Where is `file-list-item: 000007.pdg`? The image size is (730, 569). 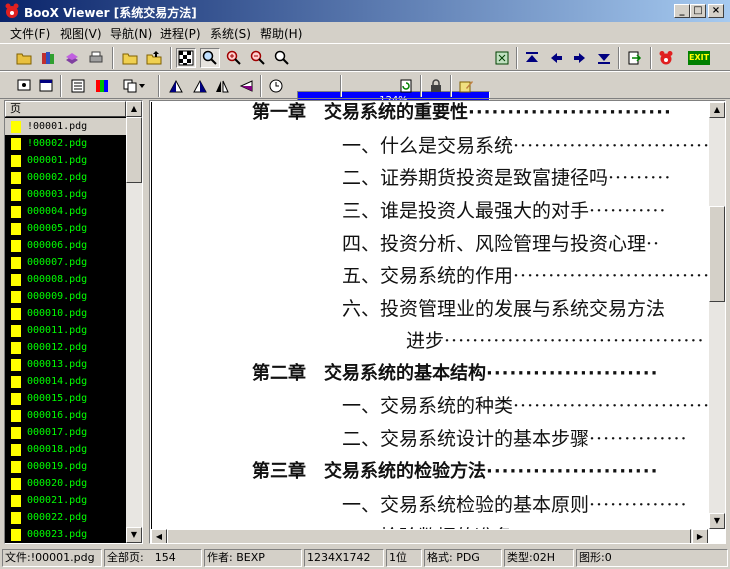 file-list-item: 000007.pdg is located at coordinates (65, 262).